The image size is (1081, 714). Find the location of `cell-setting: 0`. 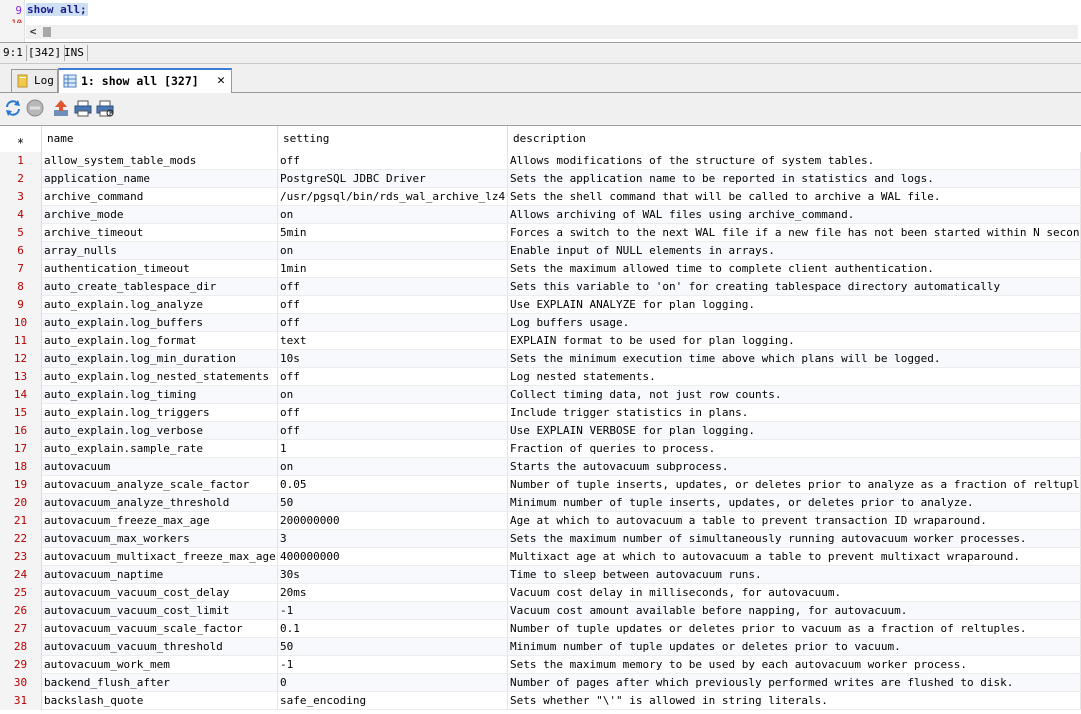

cell-setting: 0 is located at coordinates (393, 682).